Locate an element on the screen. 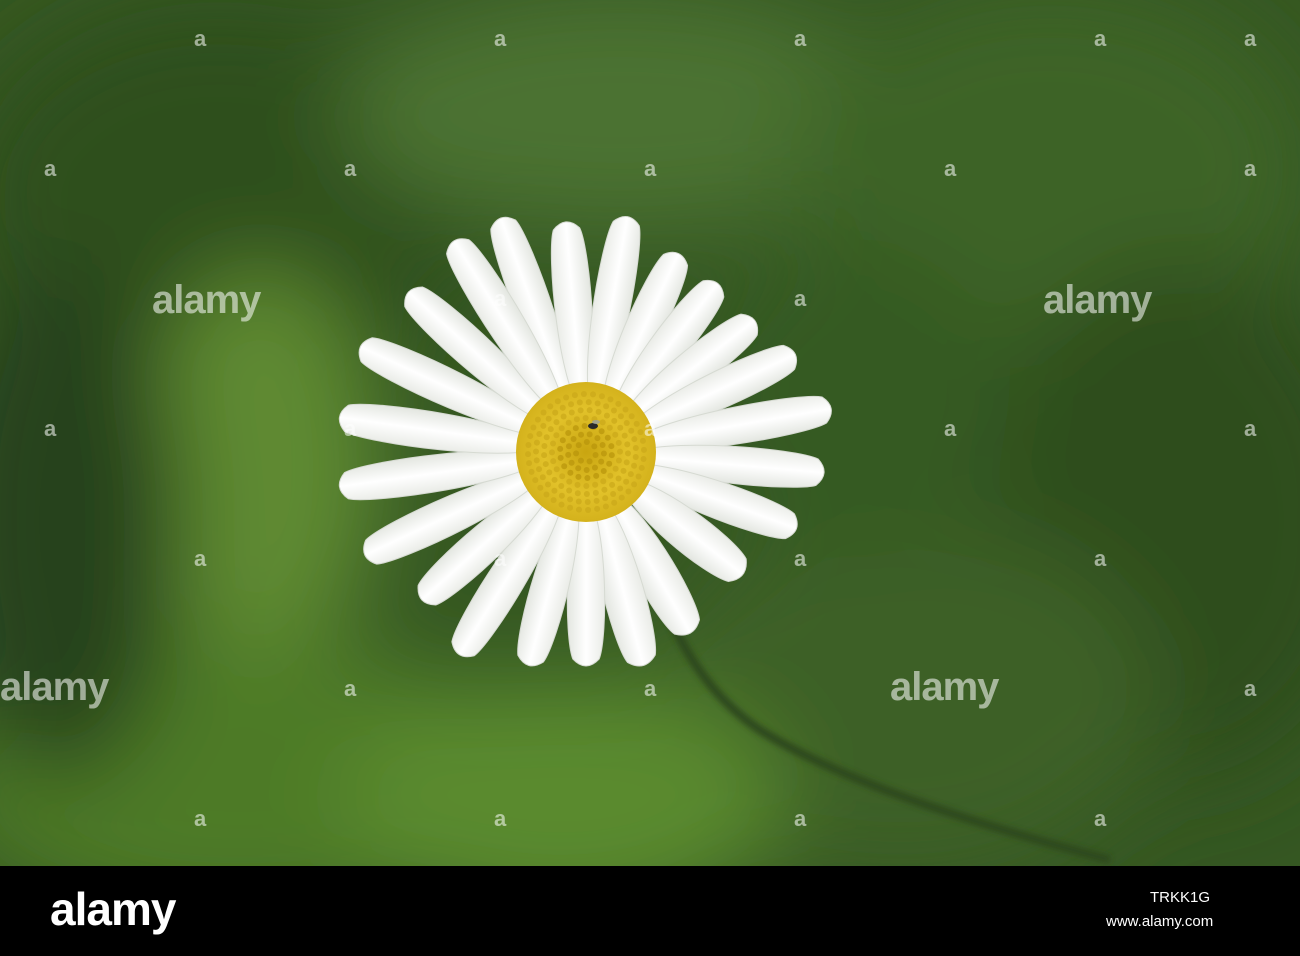  image-id: TRKK1G is located at coordinates (1180, 897).